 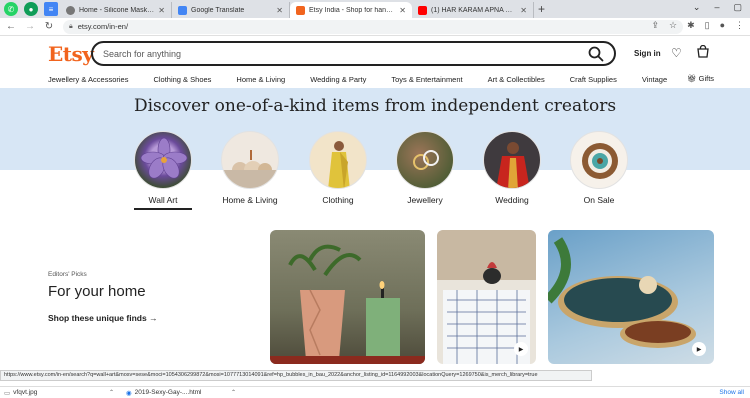 What do you see at coordinates (697, 25) in the screenshot?
I see `browser-toolbar-icons: ⇪ ☆ ✱ ▯ ● ⋮` at bounding box center [697, 25].